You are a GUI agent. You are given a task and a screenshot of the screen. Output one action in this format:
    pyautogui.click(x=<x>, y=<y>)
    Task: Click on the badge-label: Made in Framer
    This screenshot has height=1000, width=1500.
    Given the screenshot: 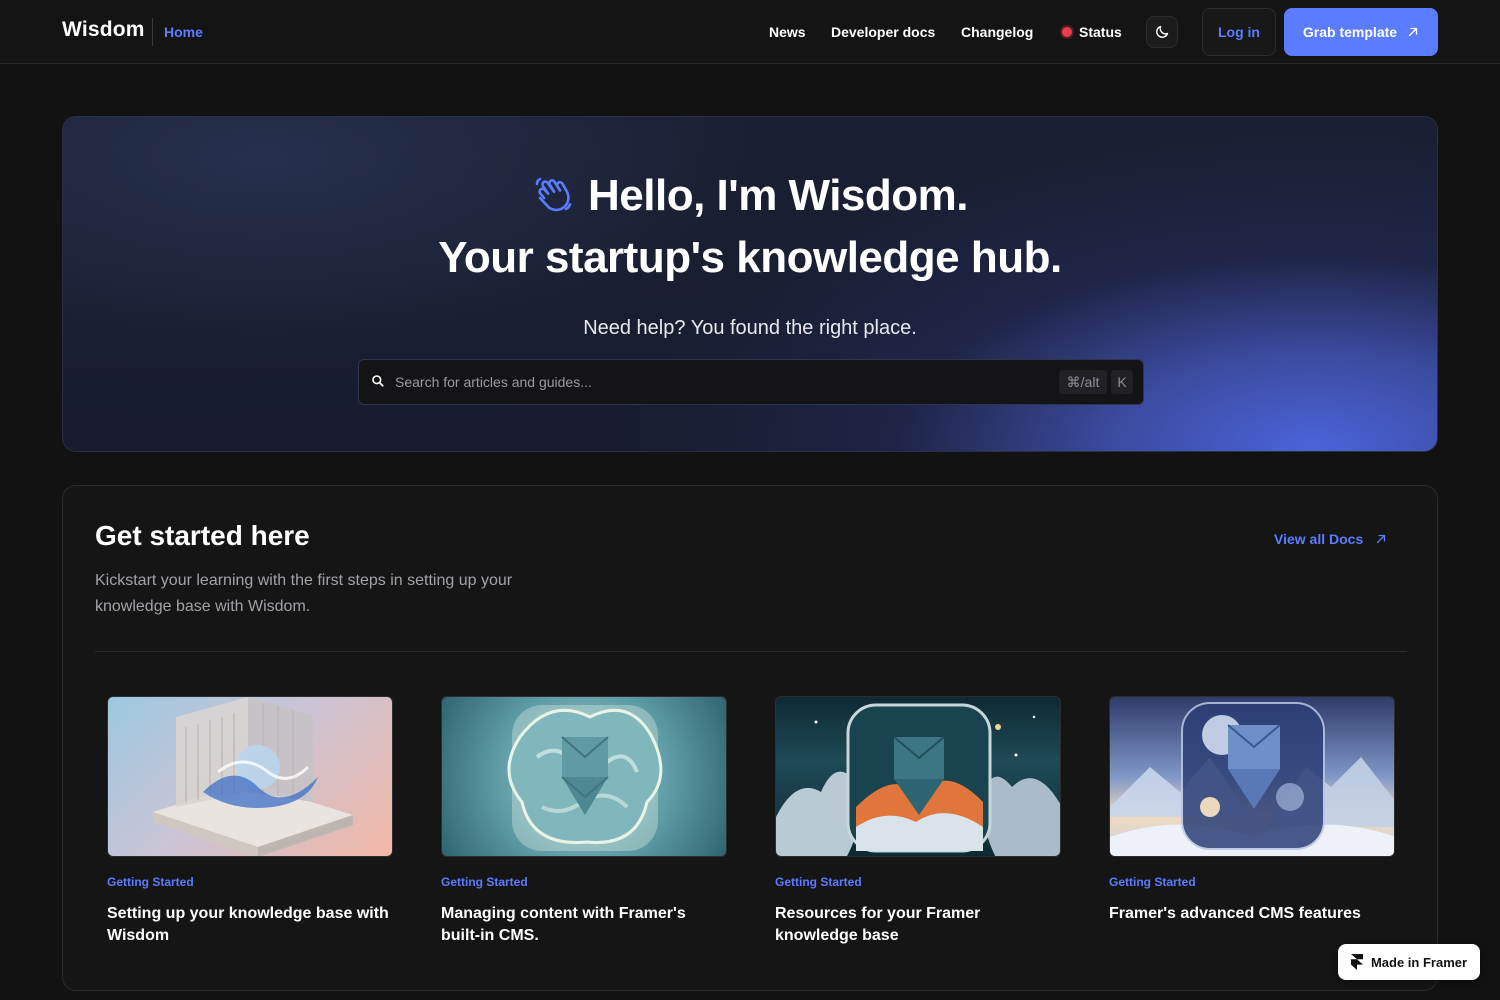 What is the action you would take?
    pyautogui.click(x=1419, y=962)
    